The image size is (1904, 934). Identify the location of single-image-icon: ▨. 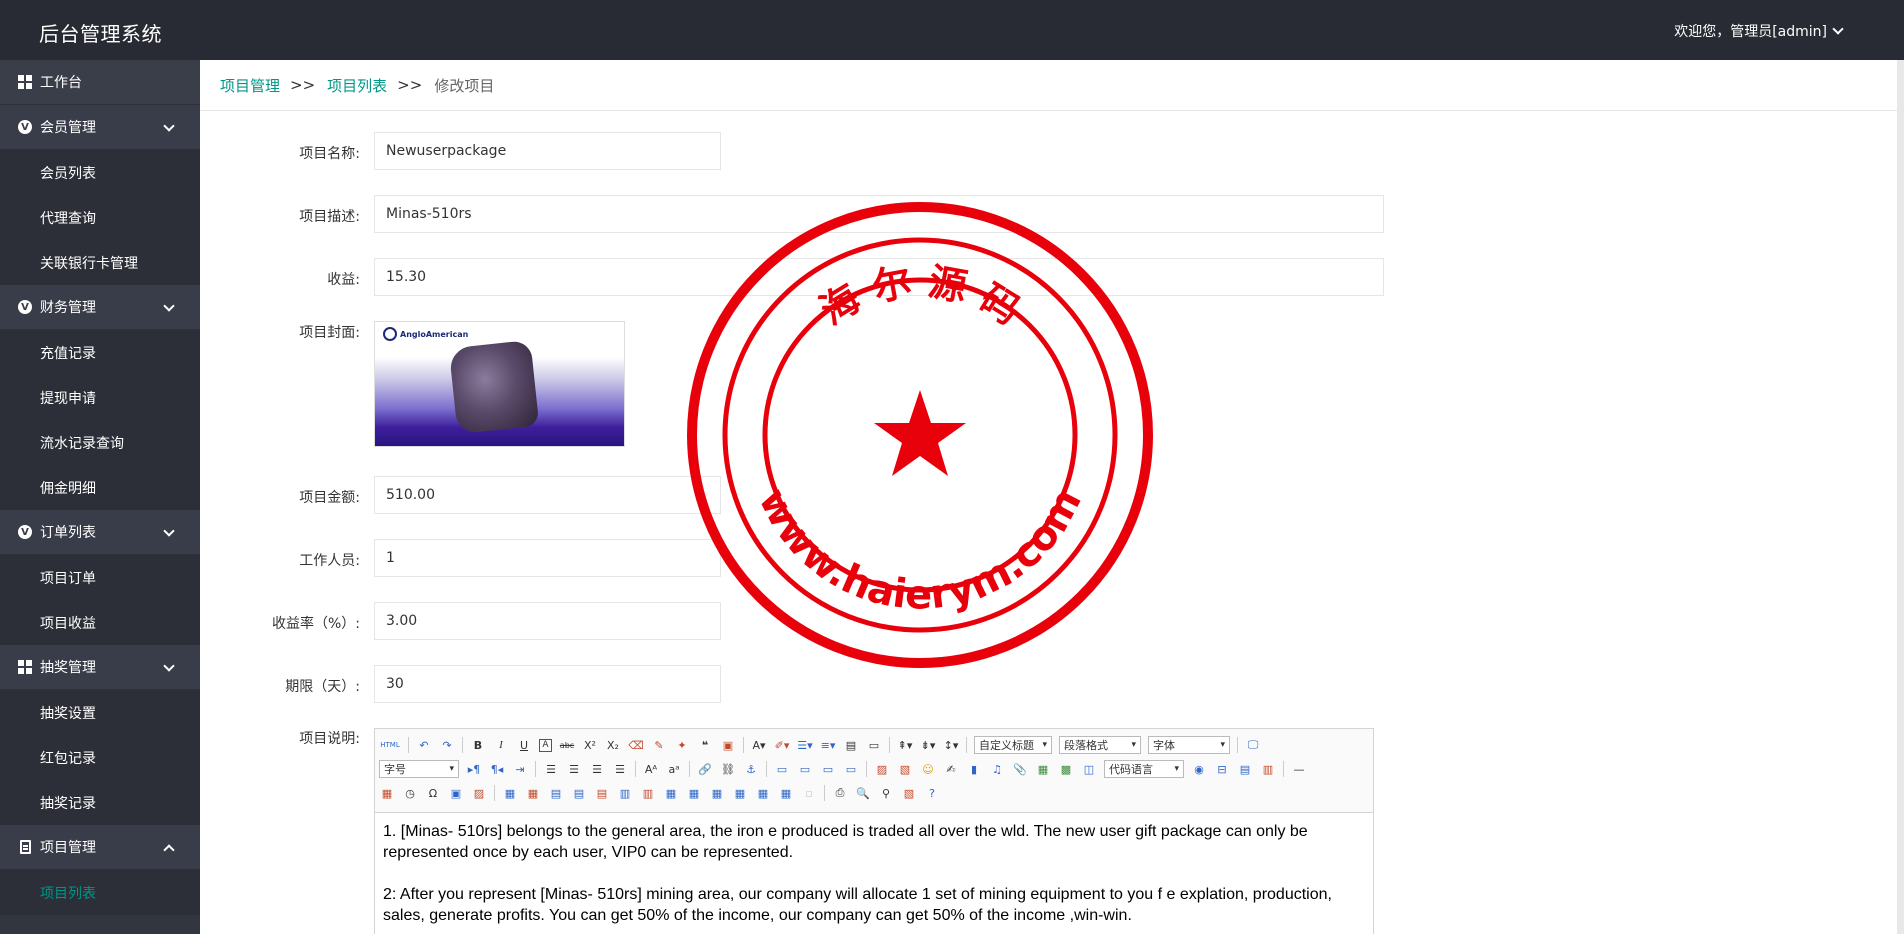
(882, 769).